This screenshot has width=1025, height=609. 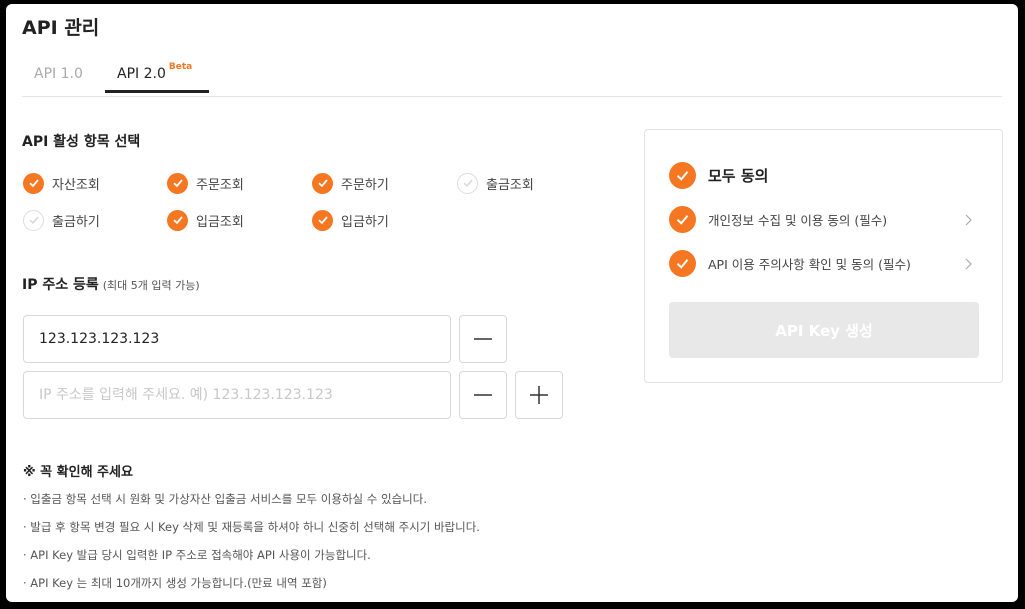 I want to click on add-ip-button, so click(x=539, y=395).